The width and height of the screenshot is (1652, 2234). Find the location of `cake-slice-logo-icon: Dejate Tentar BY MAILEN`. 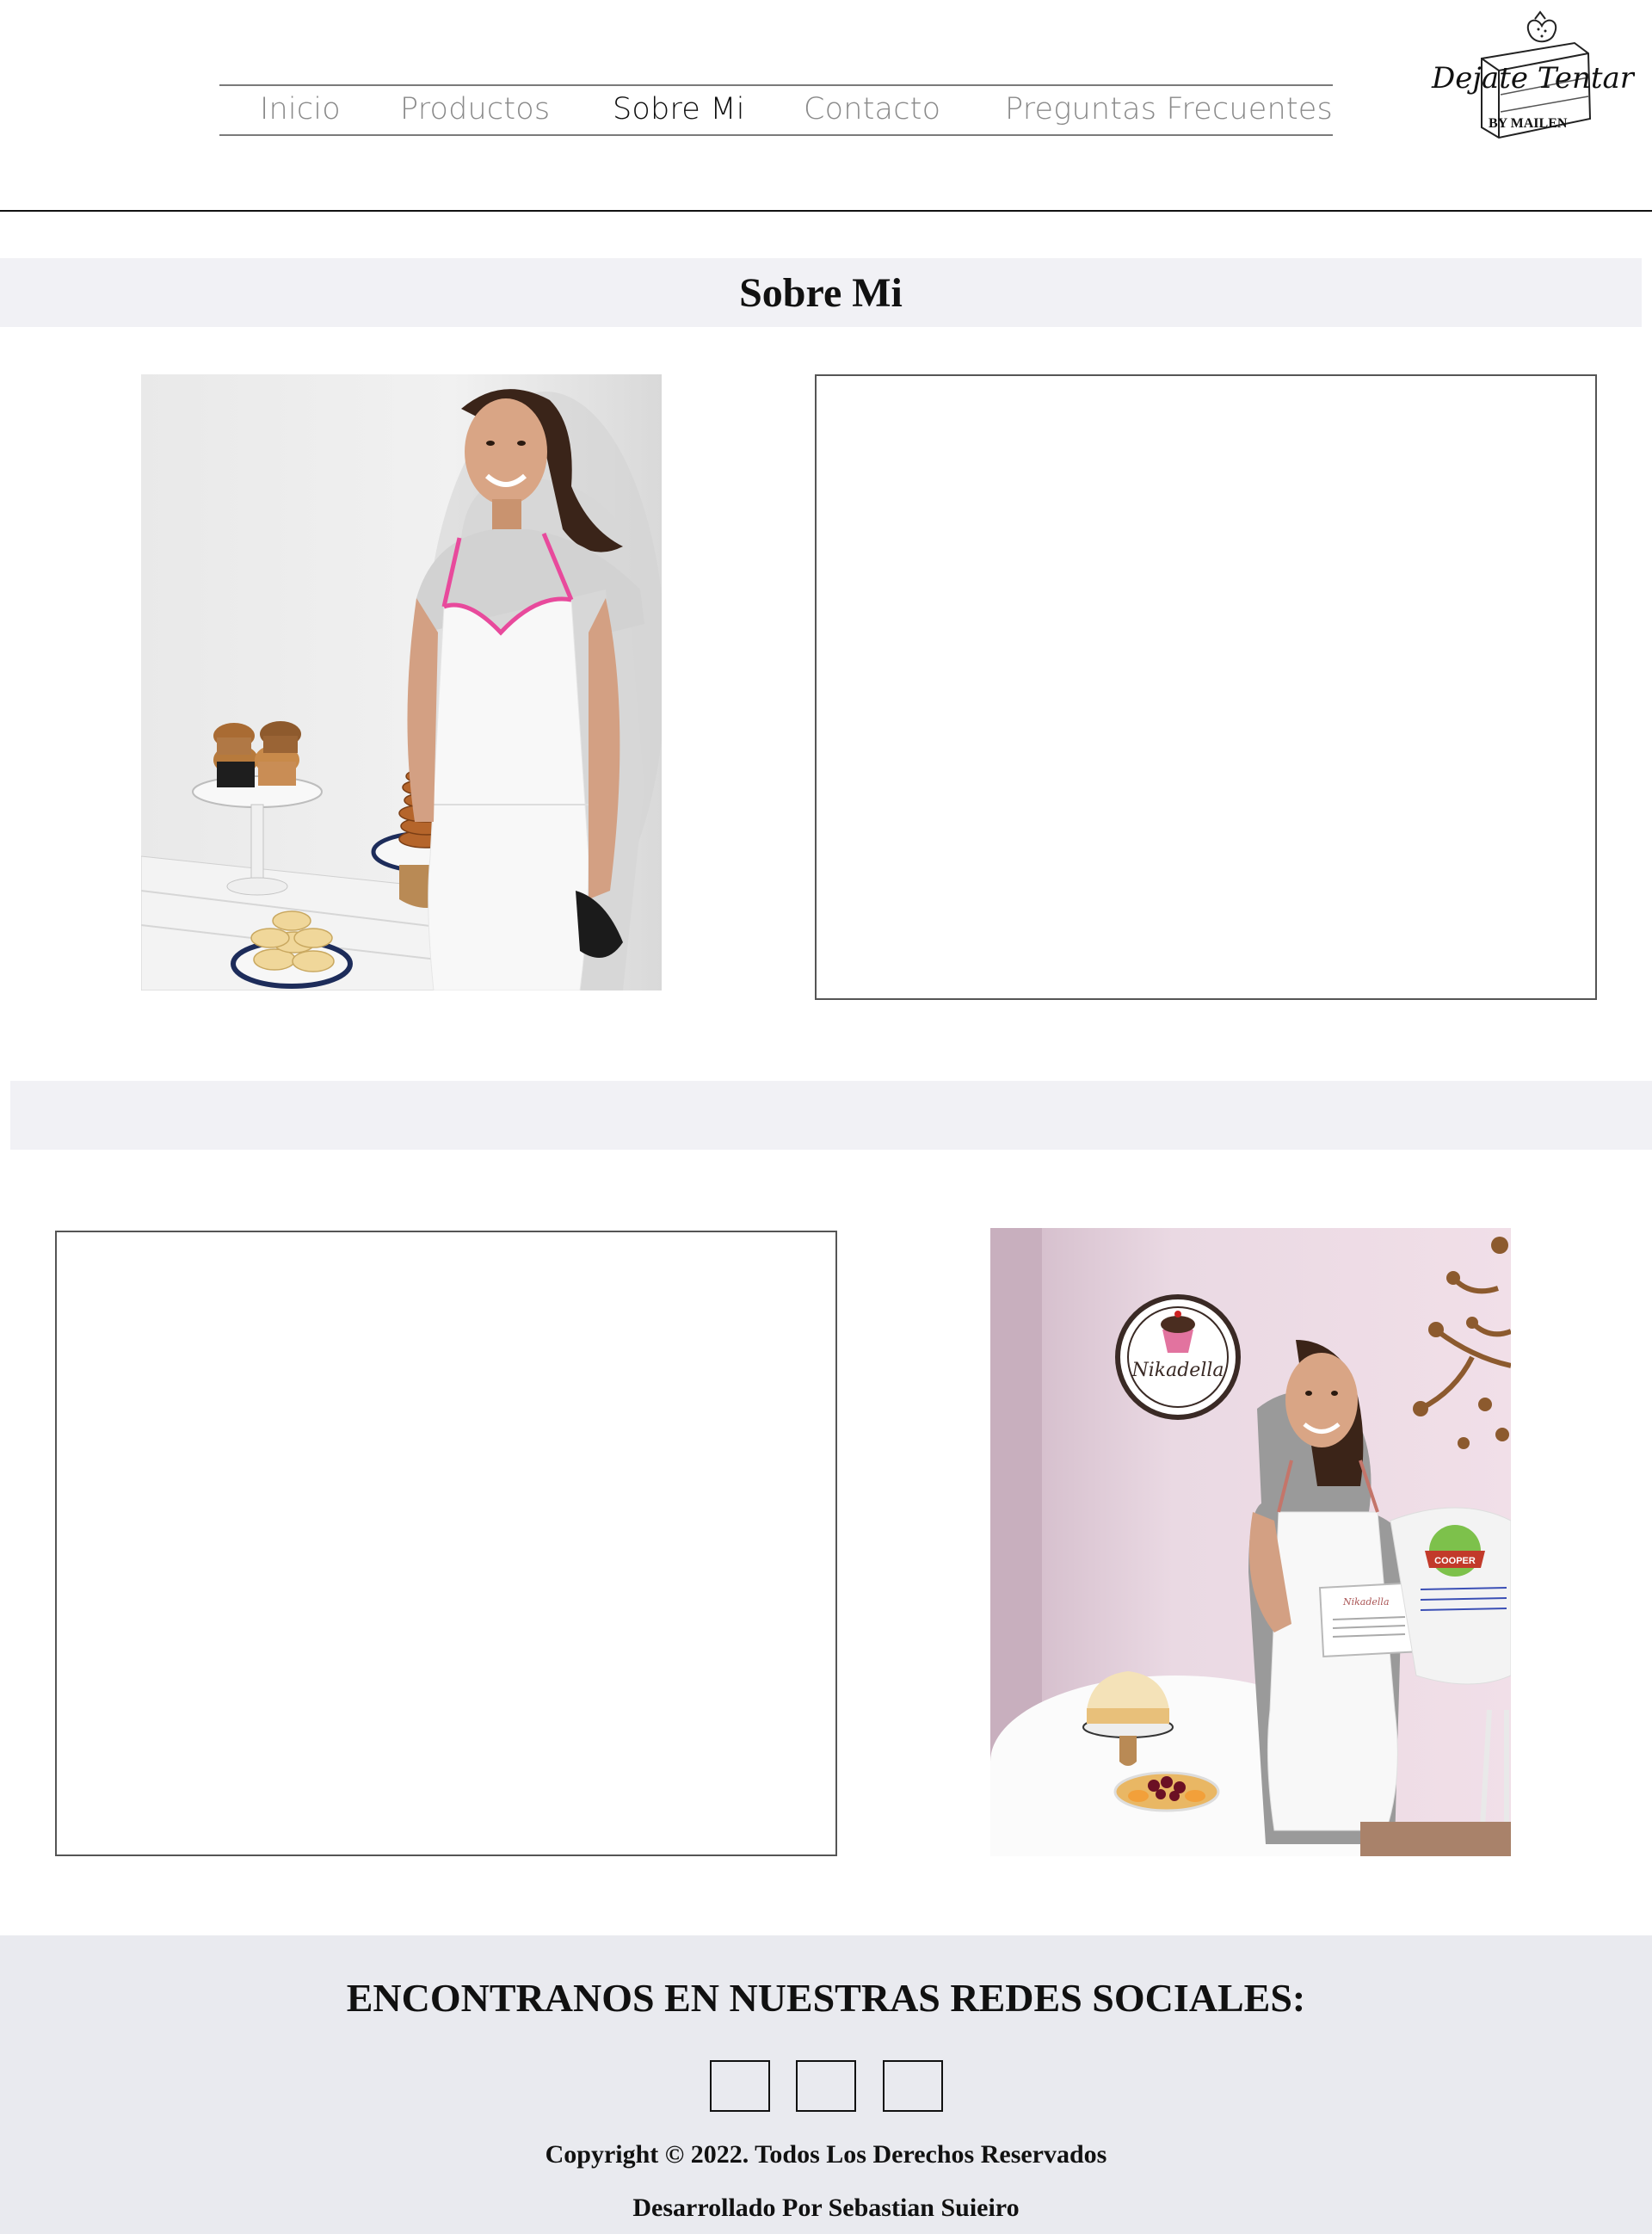

cake-slice-logo-icon: Dejate Tentar BY MAILEN is located at coordinates (1533, 74).